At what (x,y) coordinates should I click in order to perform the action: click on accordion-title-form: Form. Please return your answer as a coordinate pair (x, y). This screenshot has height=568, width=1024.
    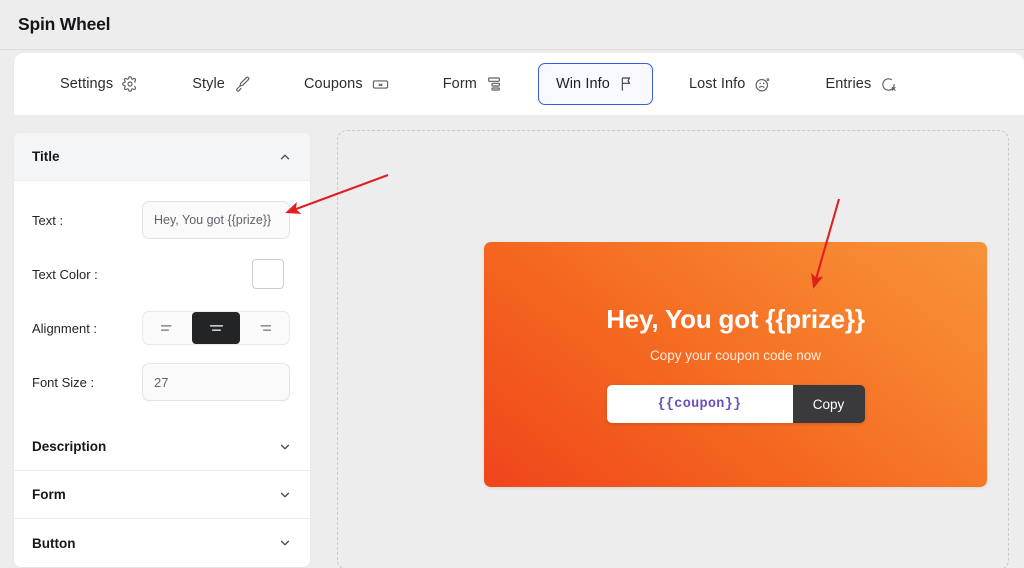
    Looking at the image, I should click on (49, 494).